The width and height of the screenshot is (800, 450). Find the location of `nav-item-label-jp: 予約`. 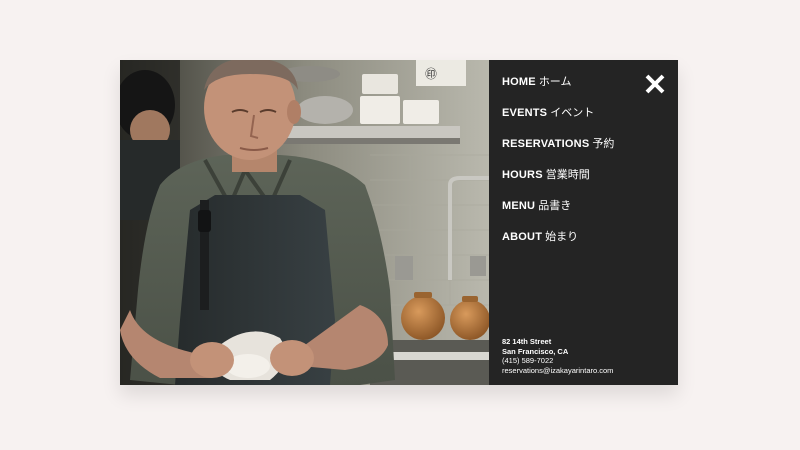

nav-item-label-jp: 予約 is located at coordinates (603, 144).